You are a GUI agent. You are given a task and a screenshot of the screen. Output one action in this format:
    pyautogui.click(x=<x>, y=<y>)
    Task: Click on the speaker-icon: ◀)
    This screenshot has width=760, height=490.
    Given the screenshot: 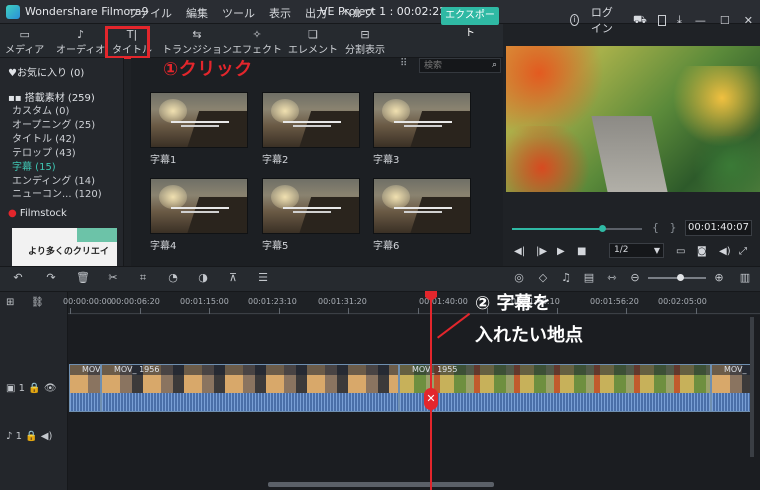 What is the action you would take?
    pyautogui.click(x=47, y=436)
    